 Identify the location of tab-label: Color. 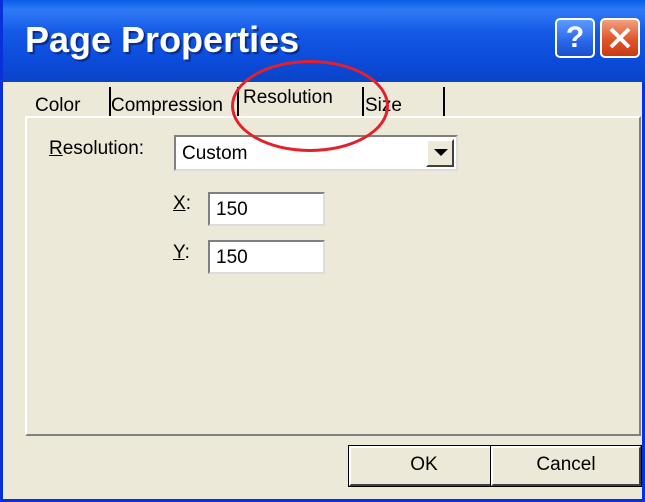
(58, 105).